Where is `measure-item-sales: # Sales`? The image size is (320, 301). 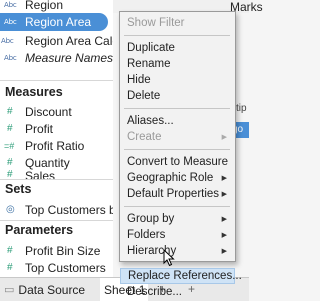
measure-item-sales: # Sales is located at coordinates (56, 174).